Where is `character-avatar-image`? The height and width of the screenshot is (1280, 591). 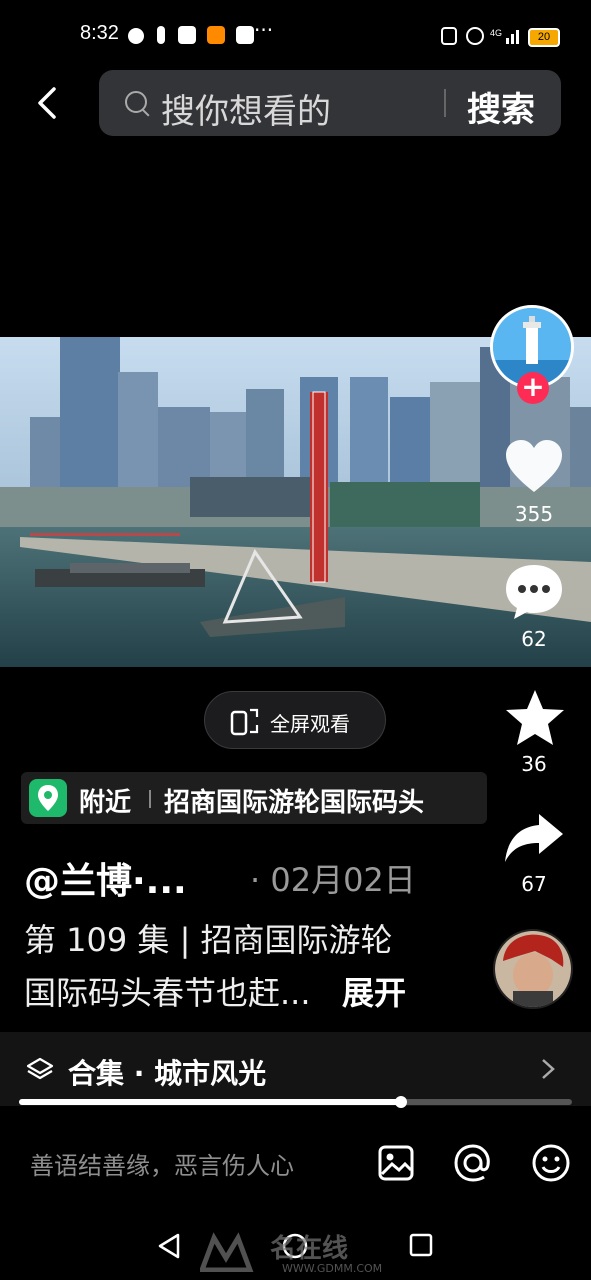 character-avatar-image is located at coordinates (533, 969).